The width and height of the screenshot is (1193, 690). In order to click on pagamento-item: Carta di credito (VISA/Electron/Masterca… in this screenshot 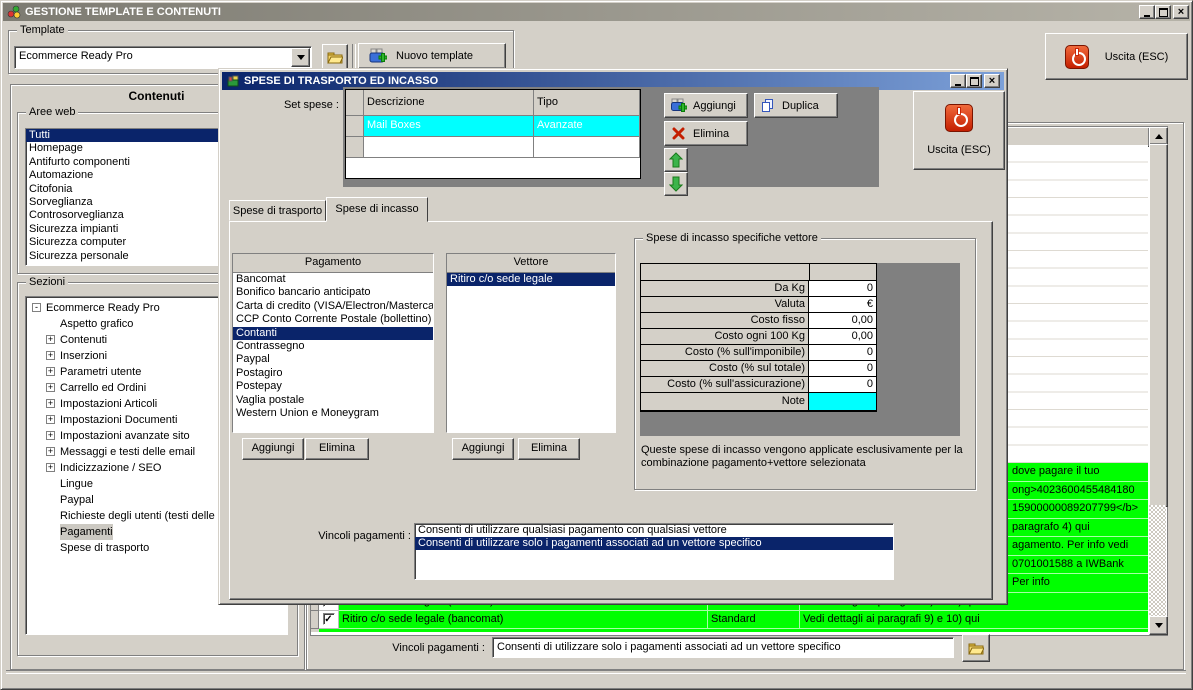, I will do `click(333, 306)`.